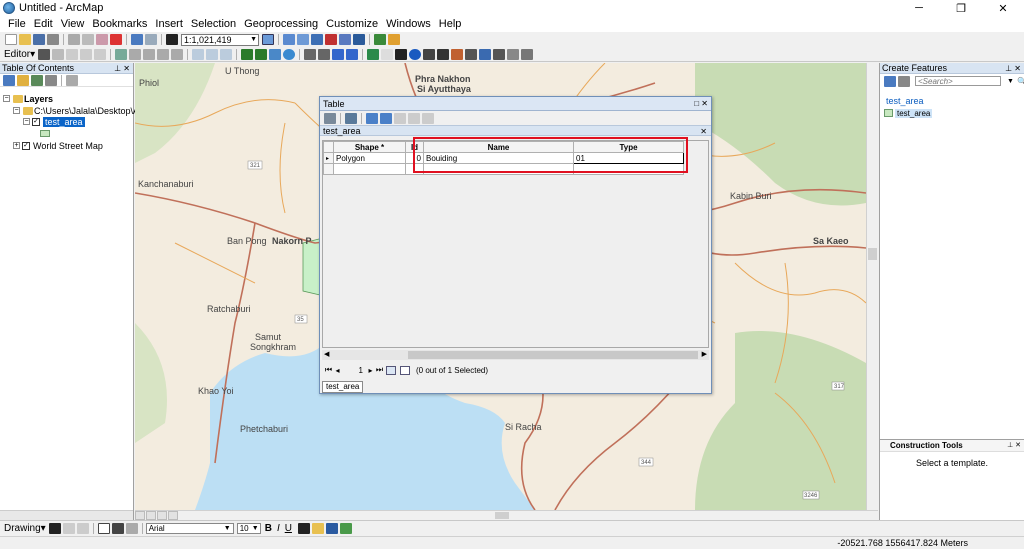  Describe the element at coordinates (370, 370) in the screenshot. I see `next-record-icon: ▸` at that location.